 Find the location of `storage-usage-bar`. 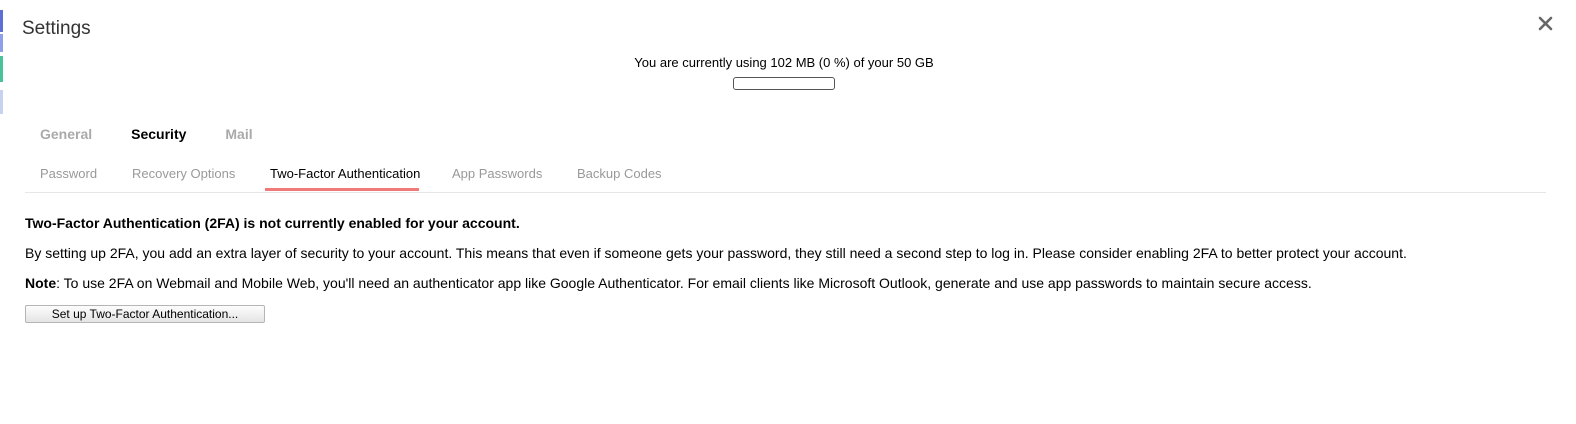

storage-usage-bar is located at coordinates (784, 83).